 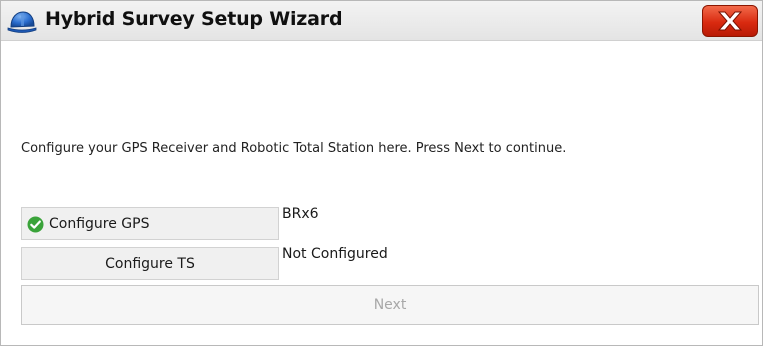 I want to click on next-button: Next, so click(x=390, y=305).